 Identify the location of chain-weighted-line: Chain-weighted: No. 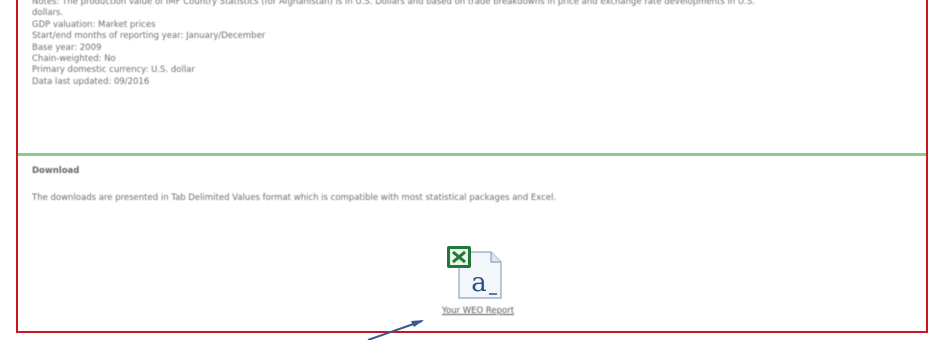
(74, 59).